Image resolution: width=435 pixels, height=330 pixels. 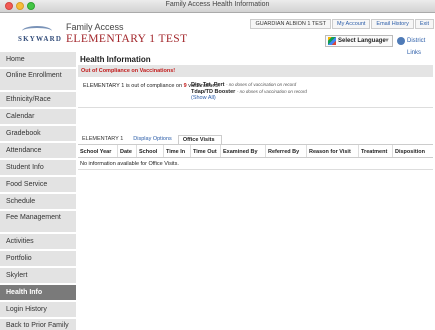 I want to click on sidebar-item-ethnicity-race: Ethnicity/Race, so click(x=38, y=100).